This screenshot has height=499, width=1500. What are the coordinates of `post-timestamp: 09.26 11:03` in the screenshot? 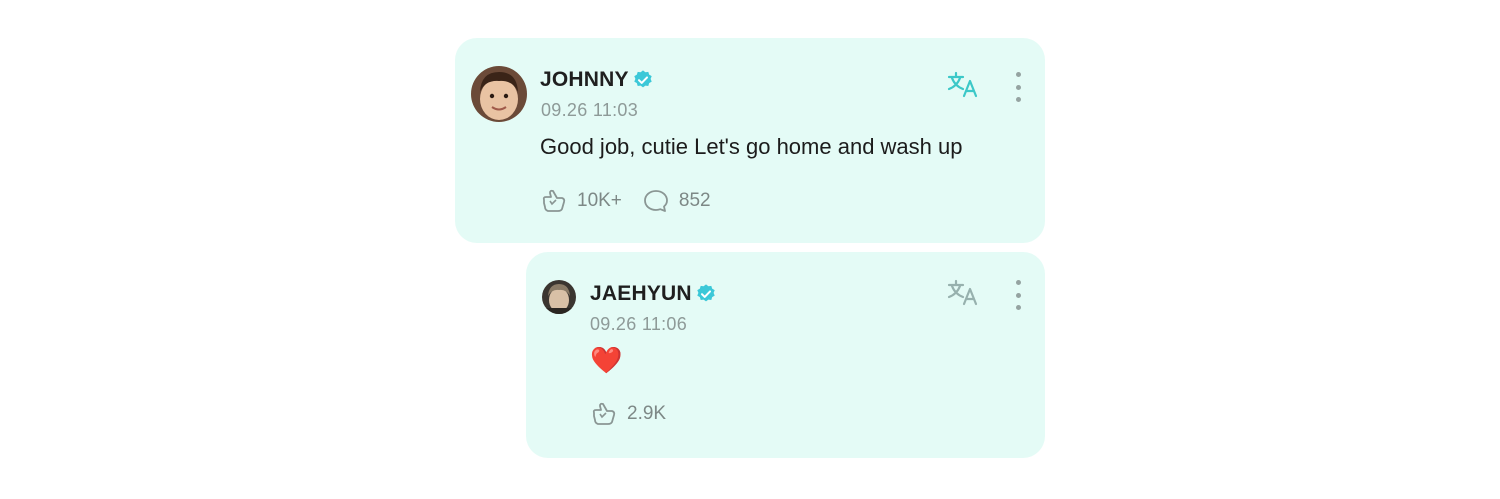 It's located at (590, 110).